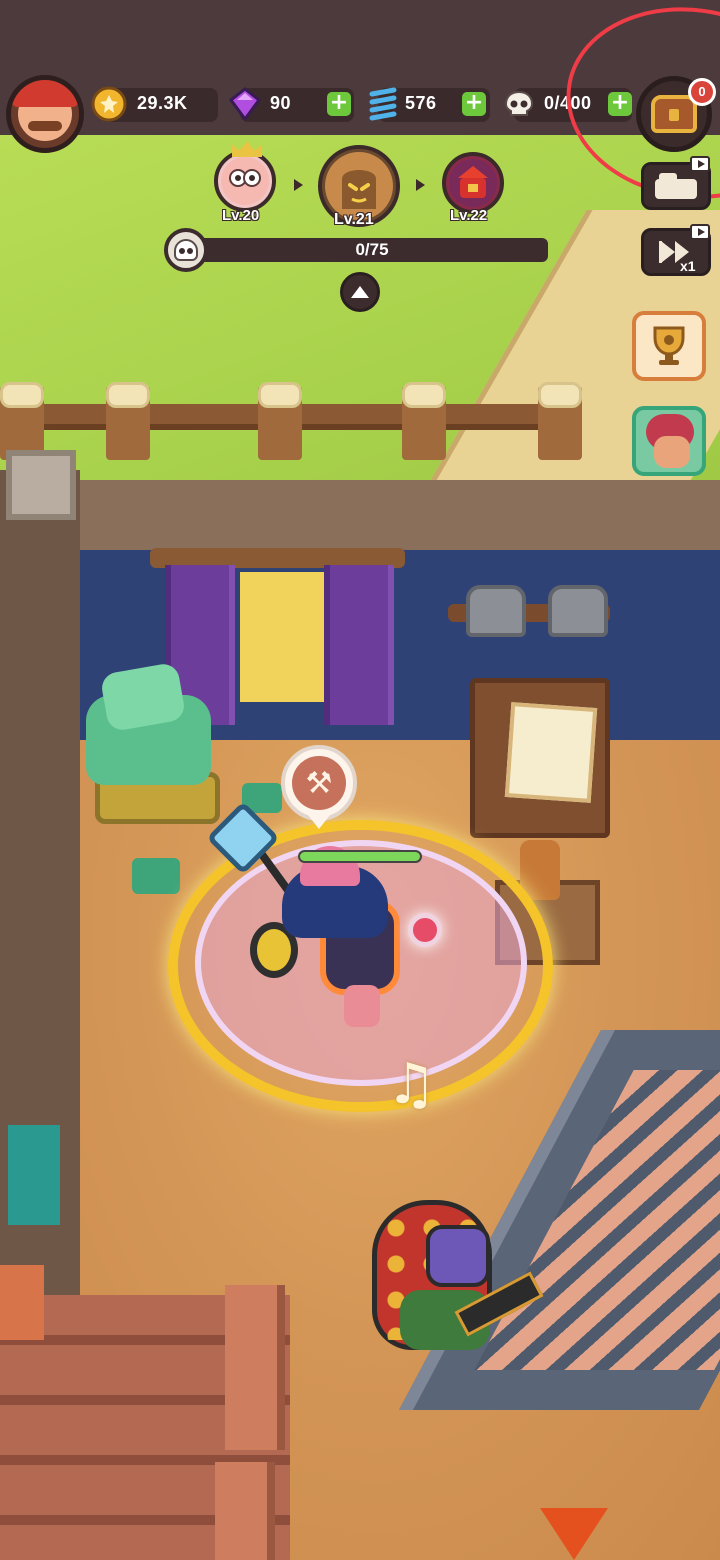 This screenshot has width=720, height=1560. I want to click on avatar-face-icon, so click(45, 110).